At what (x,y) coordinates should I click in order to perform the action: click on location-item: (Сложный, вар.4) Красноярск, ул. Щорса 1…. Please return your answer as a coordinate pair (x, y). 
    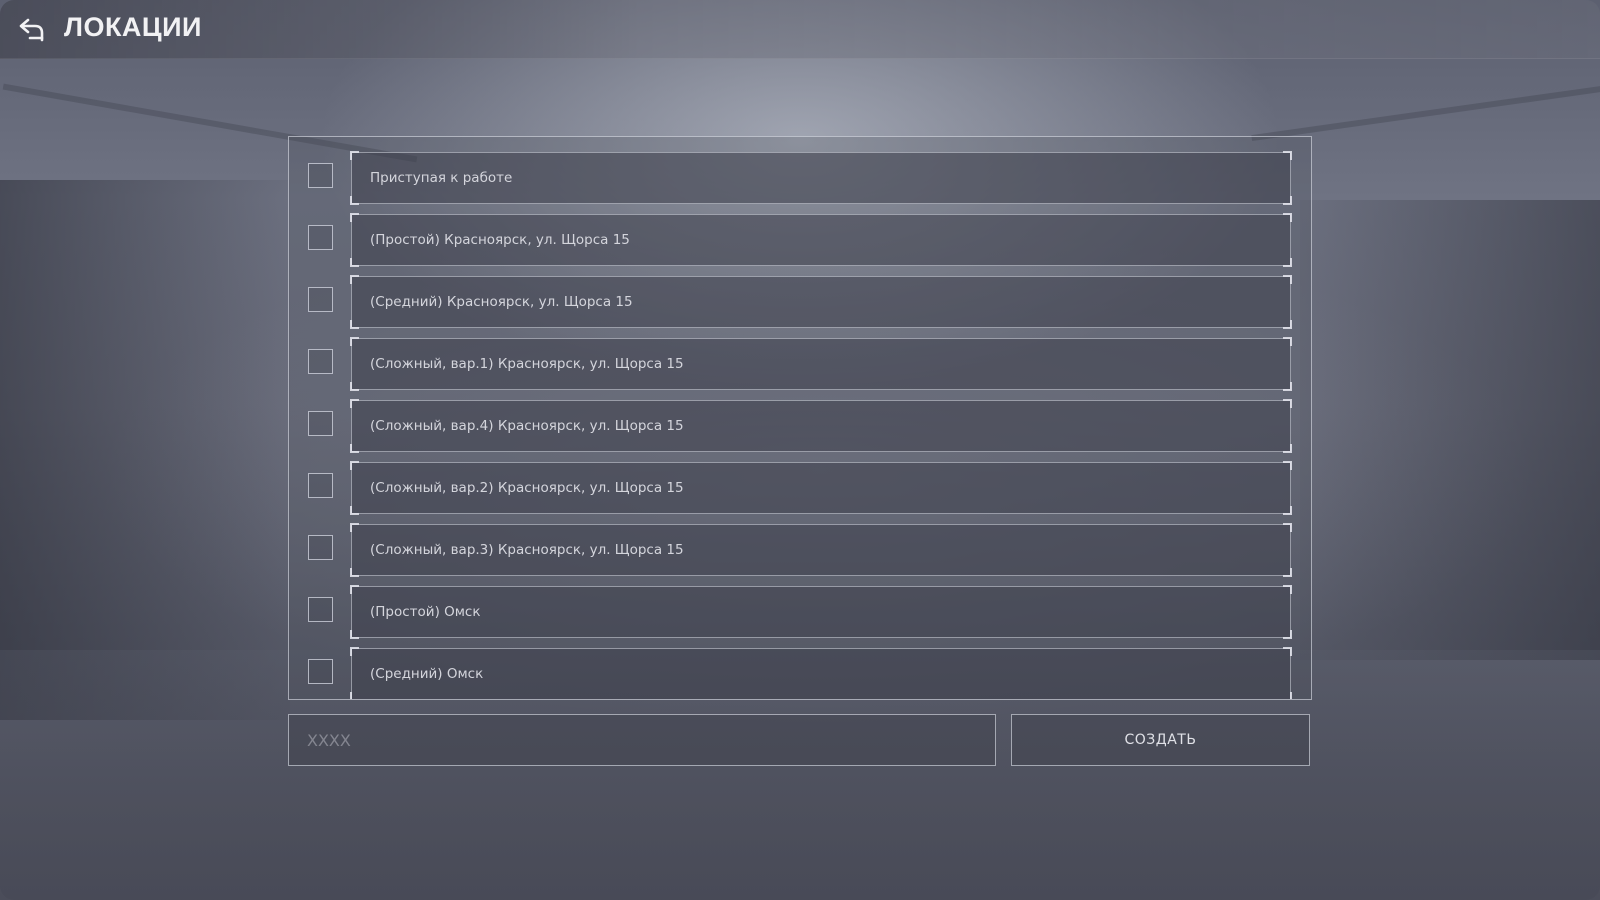
    Looking at the image, I should click on (821, 426).